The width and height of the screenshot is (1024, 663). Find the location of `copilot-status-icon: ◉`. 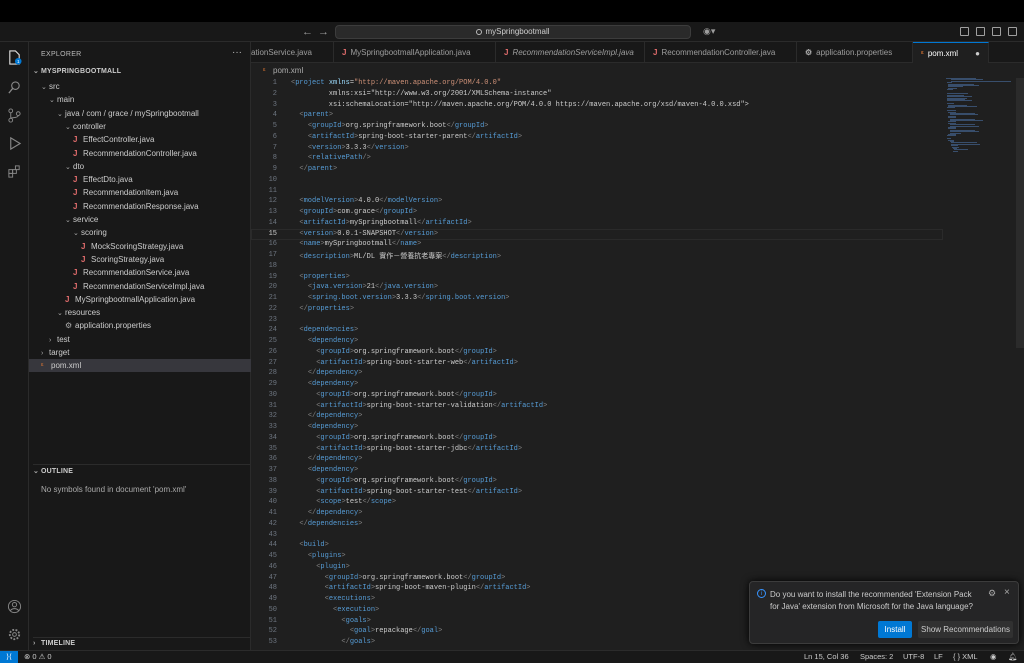

copilot-status-icon: ◉ is located at coordinates (993, 657).